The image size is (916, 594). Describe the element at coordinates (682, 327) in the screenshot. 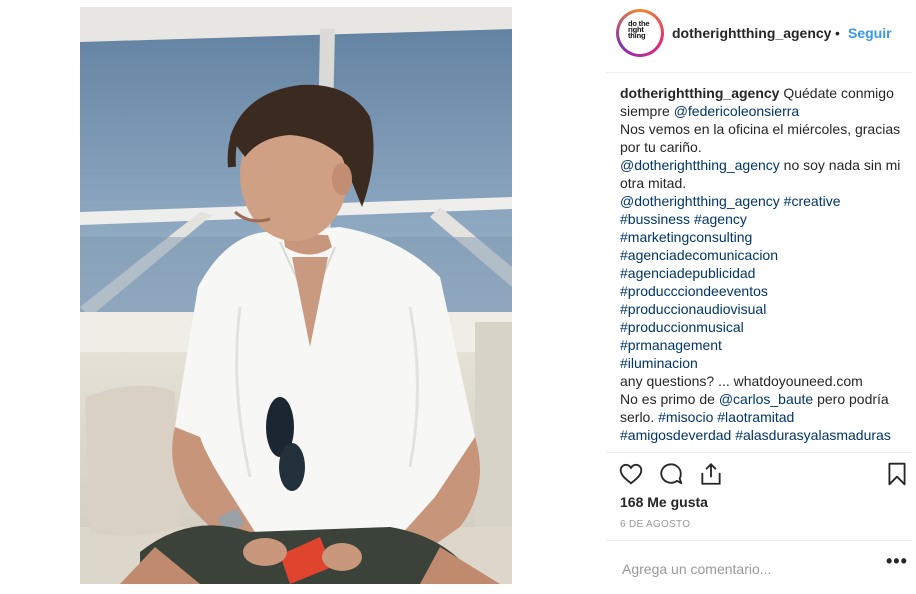

I see `hashtag-link: #produccionmusical` at that location.